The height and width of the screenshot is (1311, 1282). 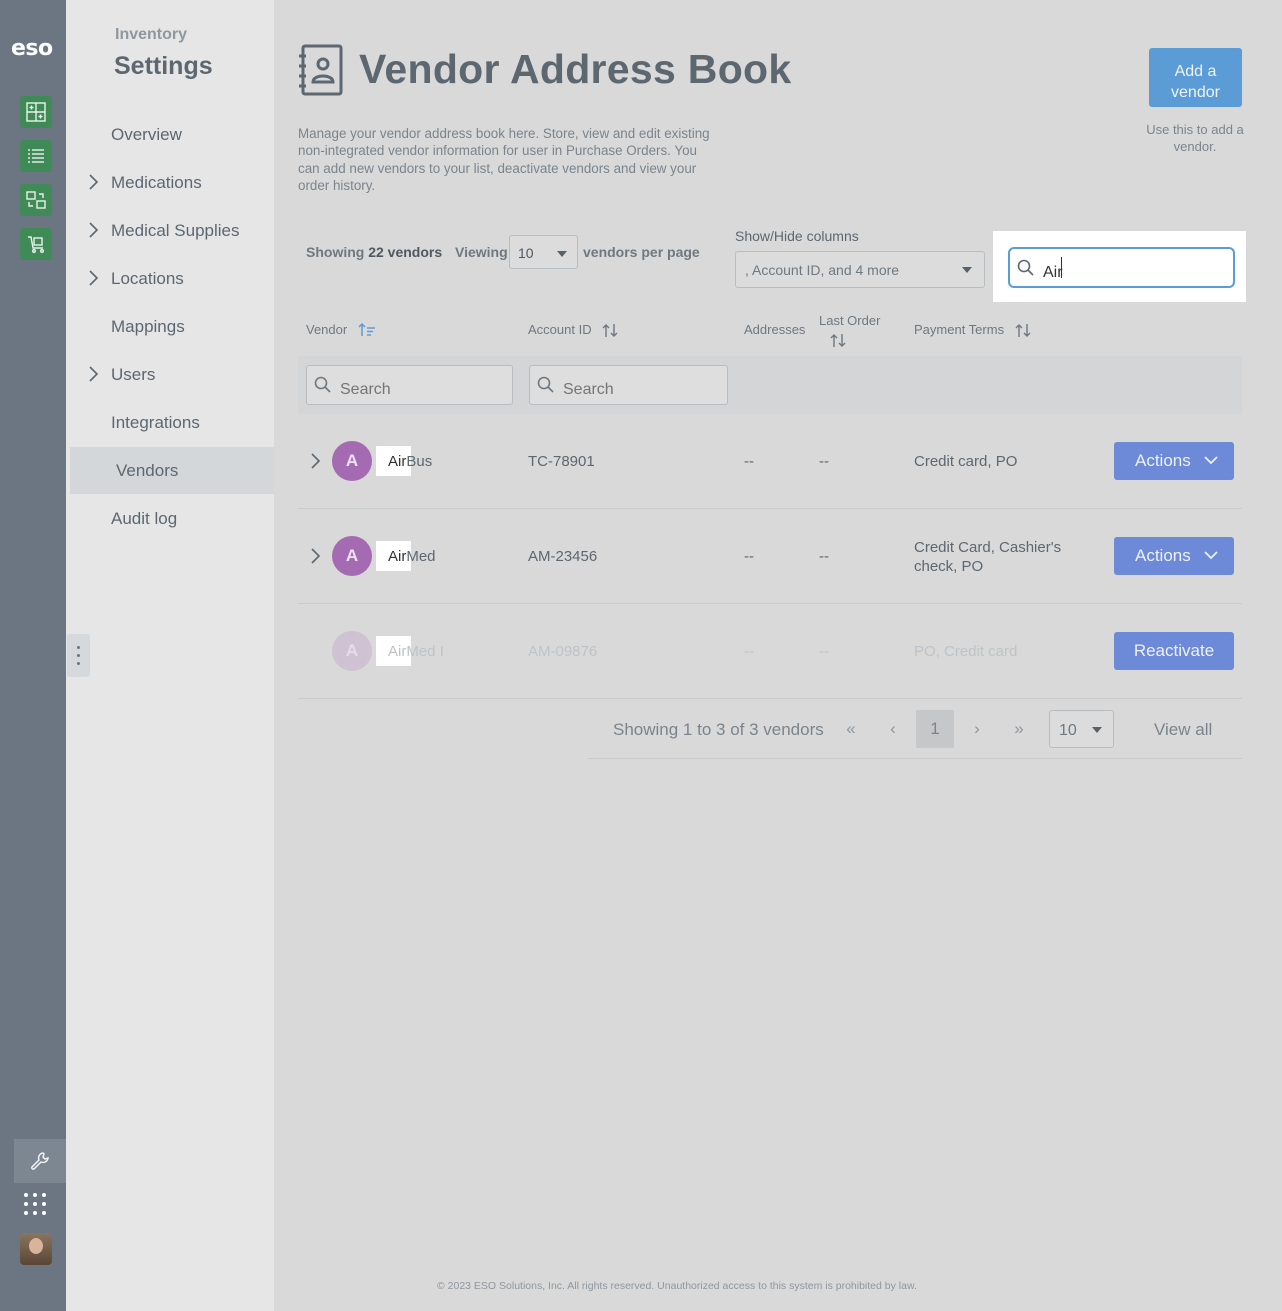 What do you see at coordinates (1195, 92) in the screenshot?
I see `add-vendor-label-line2: vendor` at bounding box center [1195, 92].